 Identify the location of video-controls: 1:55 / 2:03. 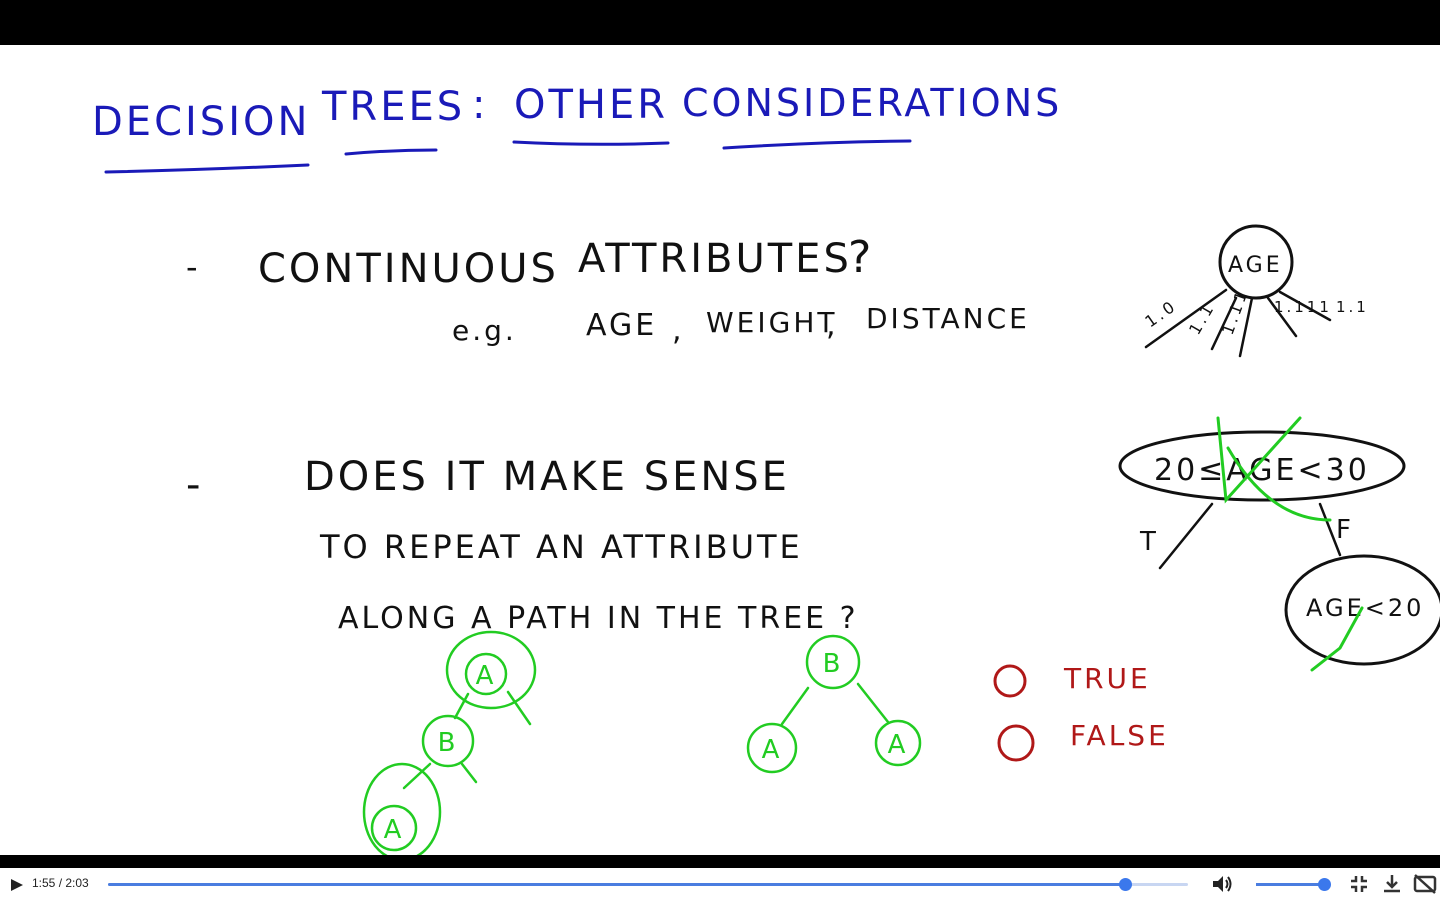
(720, 884).